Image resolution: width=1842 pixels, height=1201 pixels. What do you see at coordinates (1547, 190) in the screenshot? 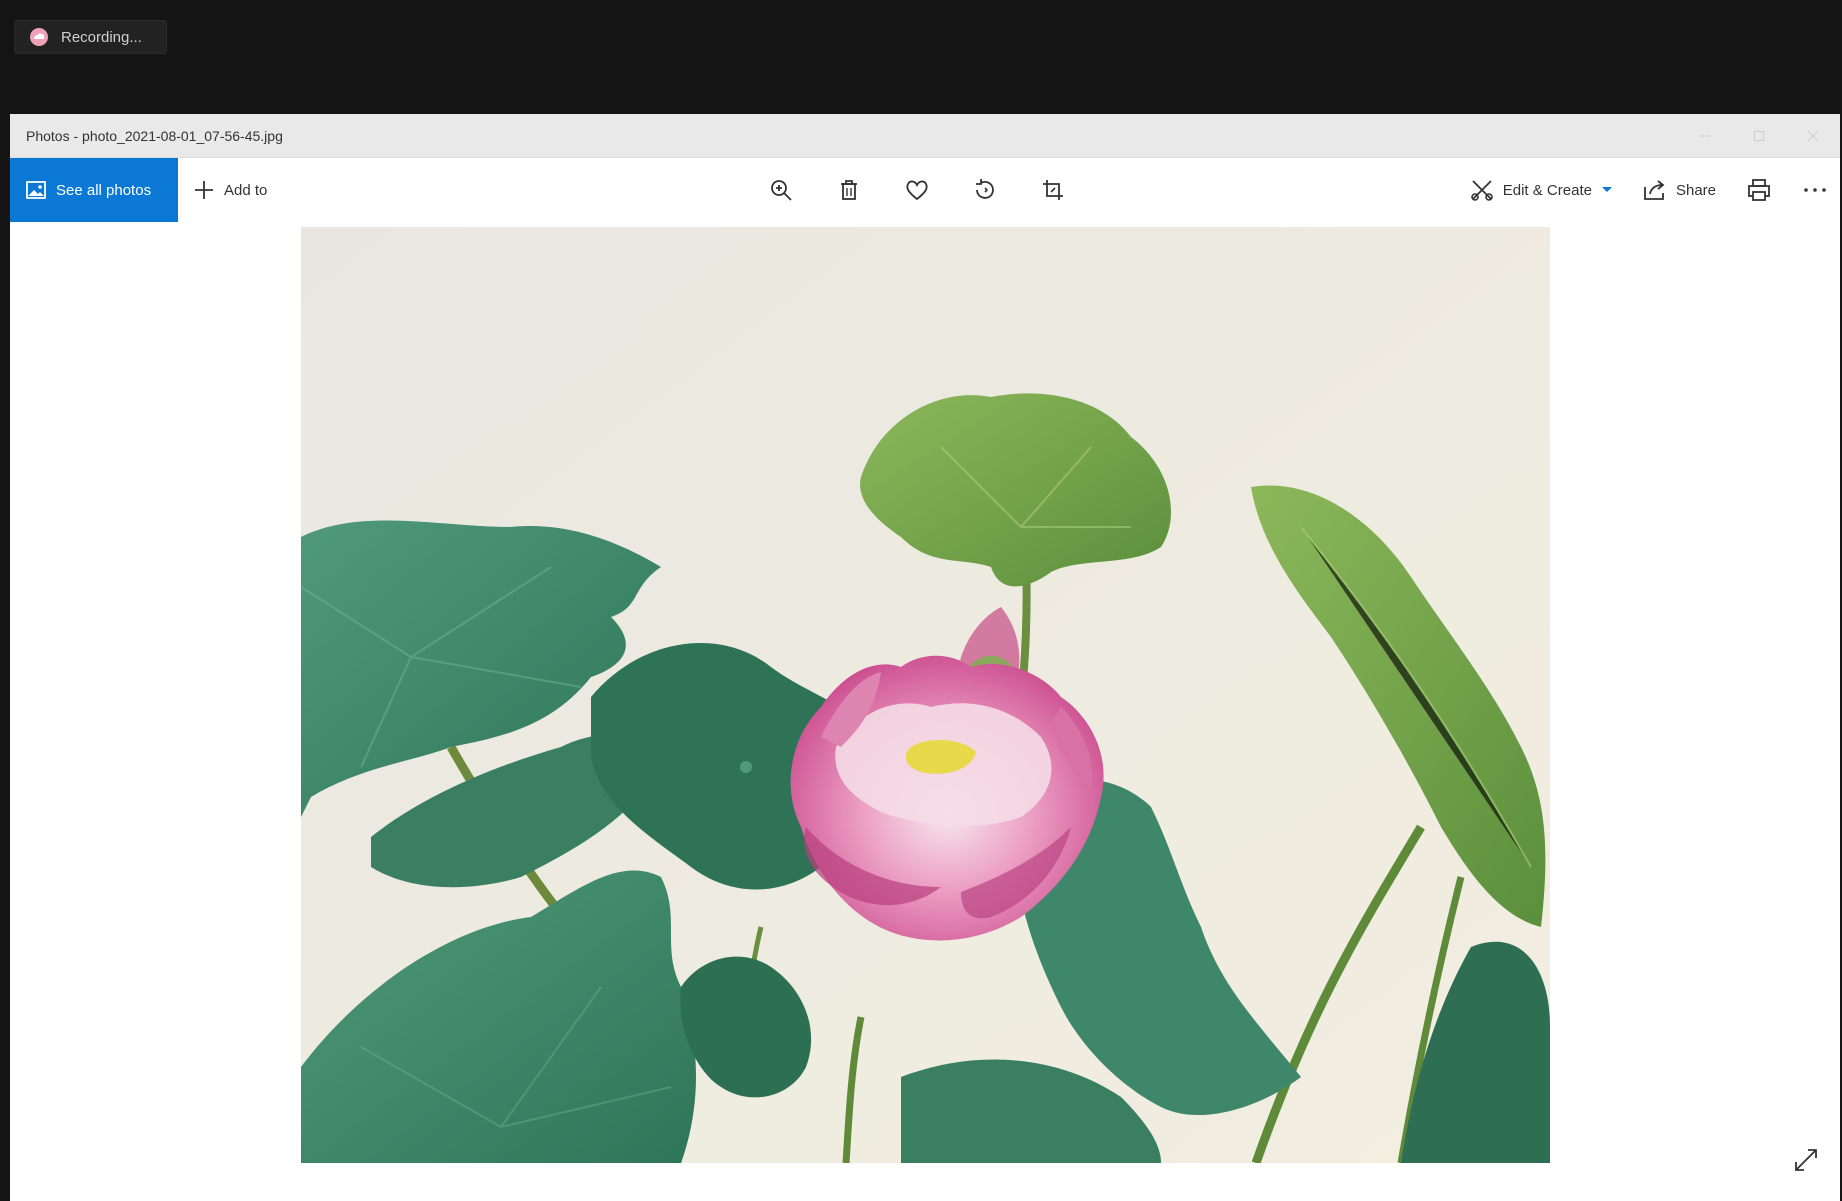
I see `edit-create-label: Edit & Create` at bounding box center [1547, 190].